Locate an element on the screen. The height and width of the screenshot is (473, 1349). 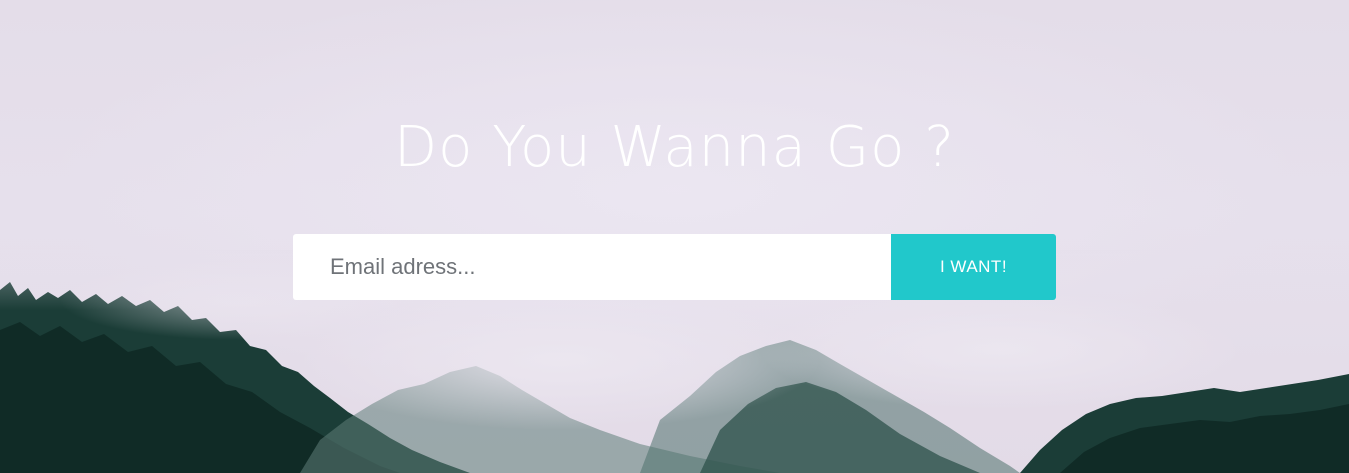
email-input is located at coordinates (592, 267).